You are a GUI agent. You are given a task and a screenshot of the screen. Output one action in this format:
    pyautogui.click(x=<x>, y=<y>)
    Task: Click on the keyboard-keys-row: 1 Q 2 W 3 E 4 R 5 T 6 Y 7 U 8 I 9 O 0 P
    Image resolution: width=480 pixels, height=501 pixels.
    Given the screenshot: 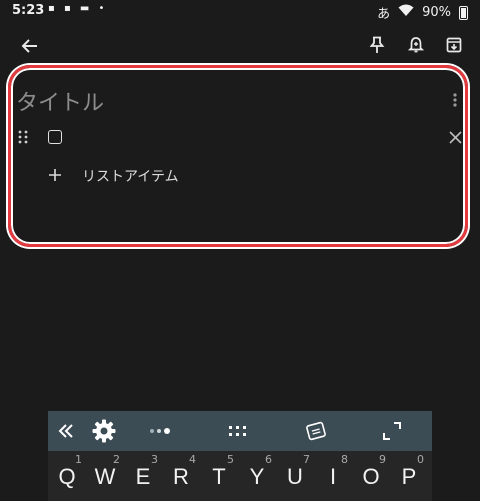 What is the action you would take?
    pyautogui.click(x=240, y=476)
    